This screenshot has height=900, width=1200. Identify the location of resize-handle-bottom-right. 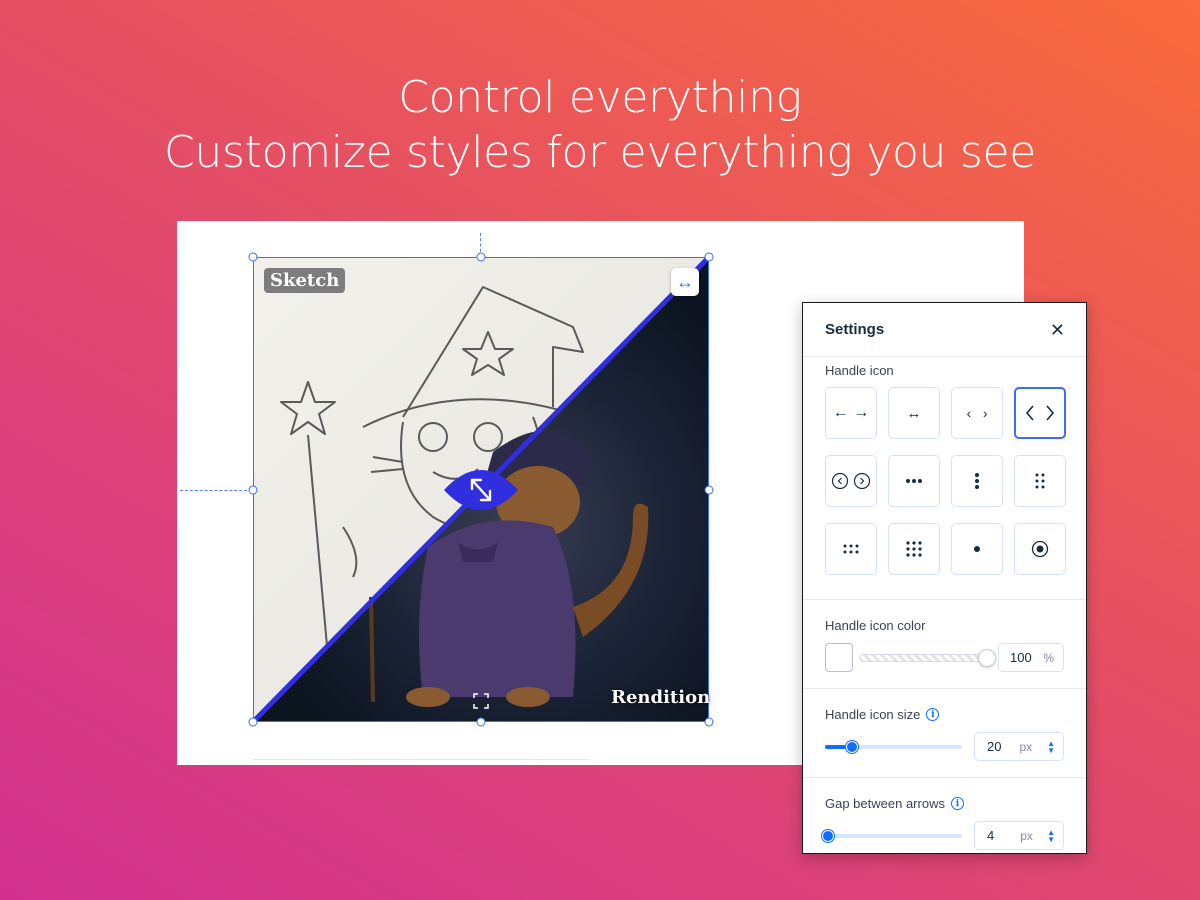
(709, 722).